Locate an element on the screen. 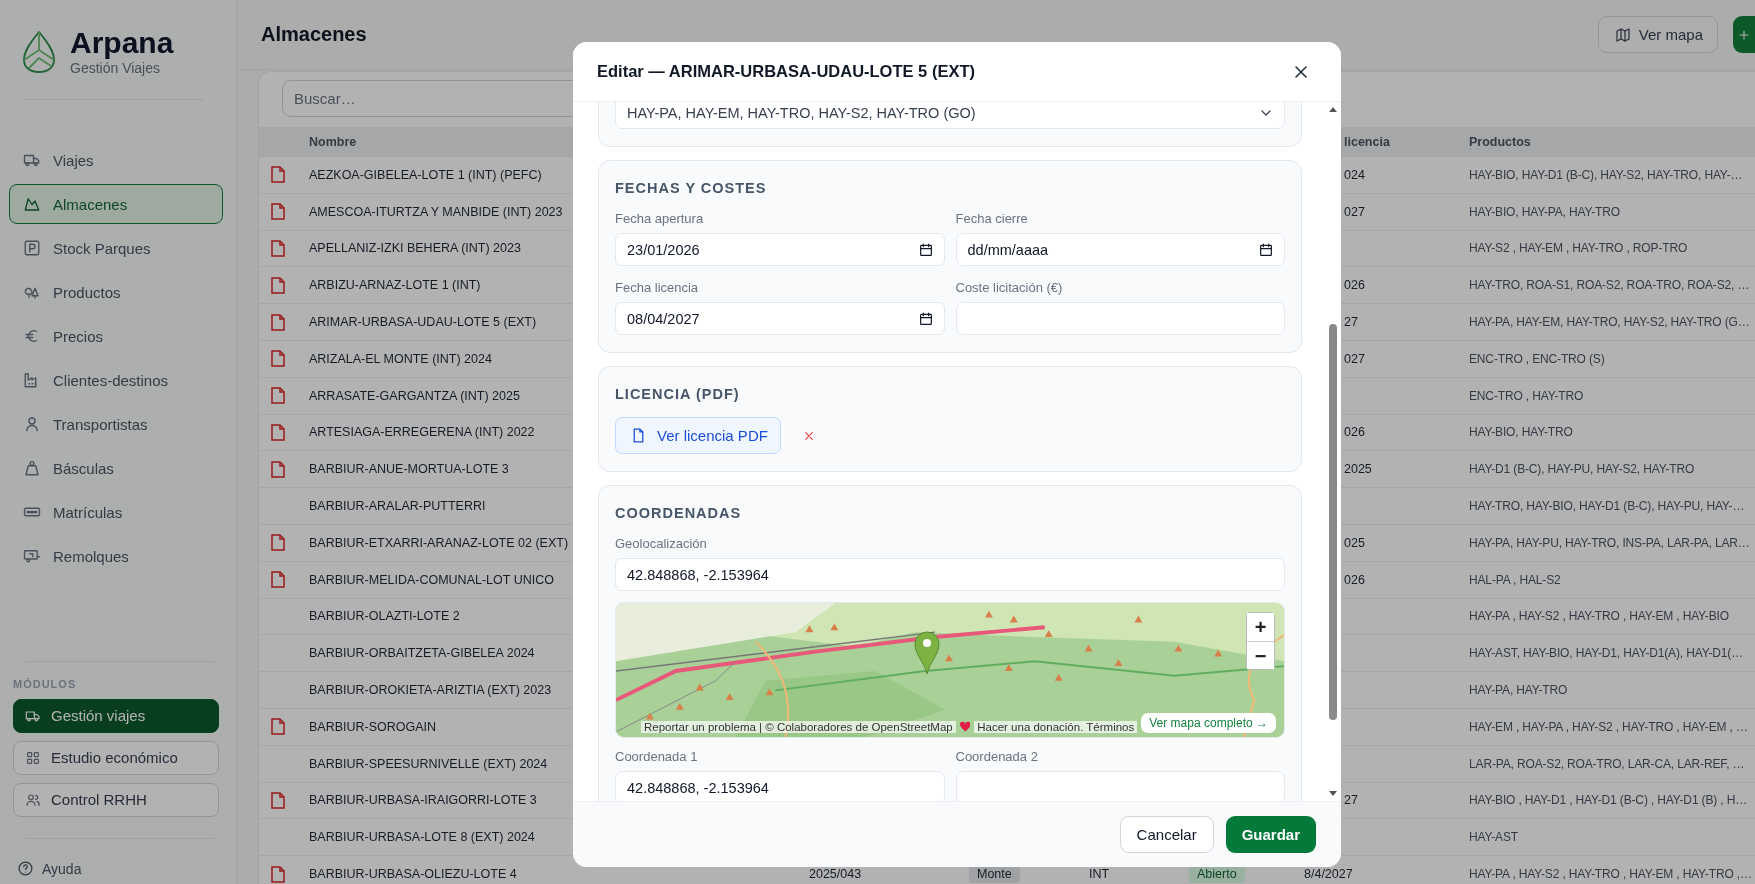 This screenshot has width=1755, height=884. field-label: Fecha cierre is located at coordinates (992, 219).